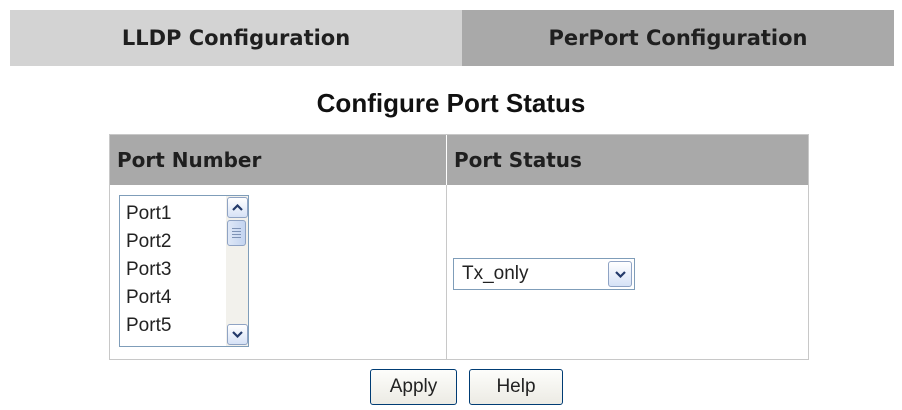  I want to click on port-list-item: Port3, so click(148, 270).